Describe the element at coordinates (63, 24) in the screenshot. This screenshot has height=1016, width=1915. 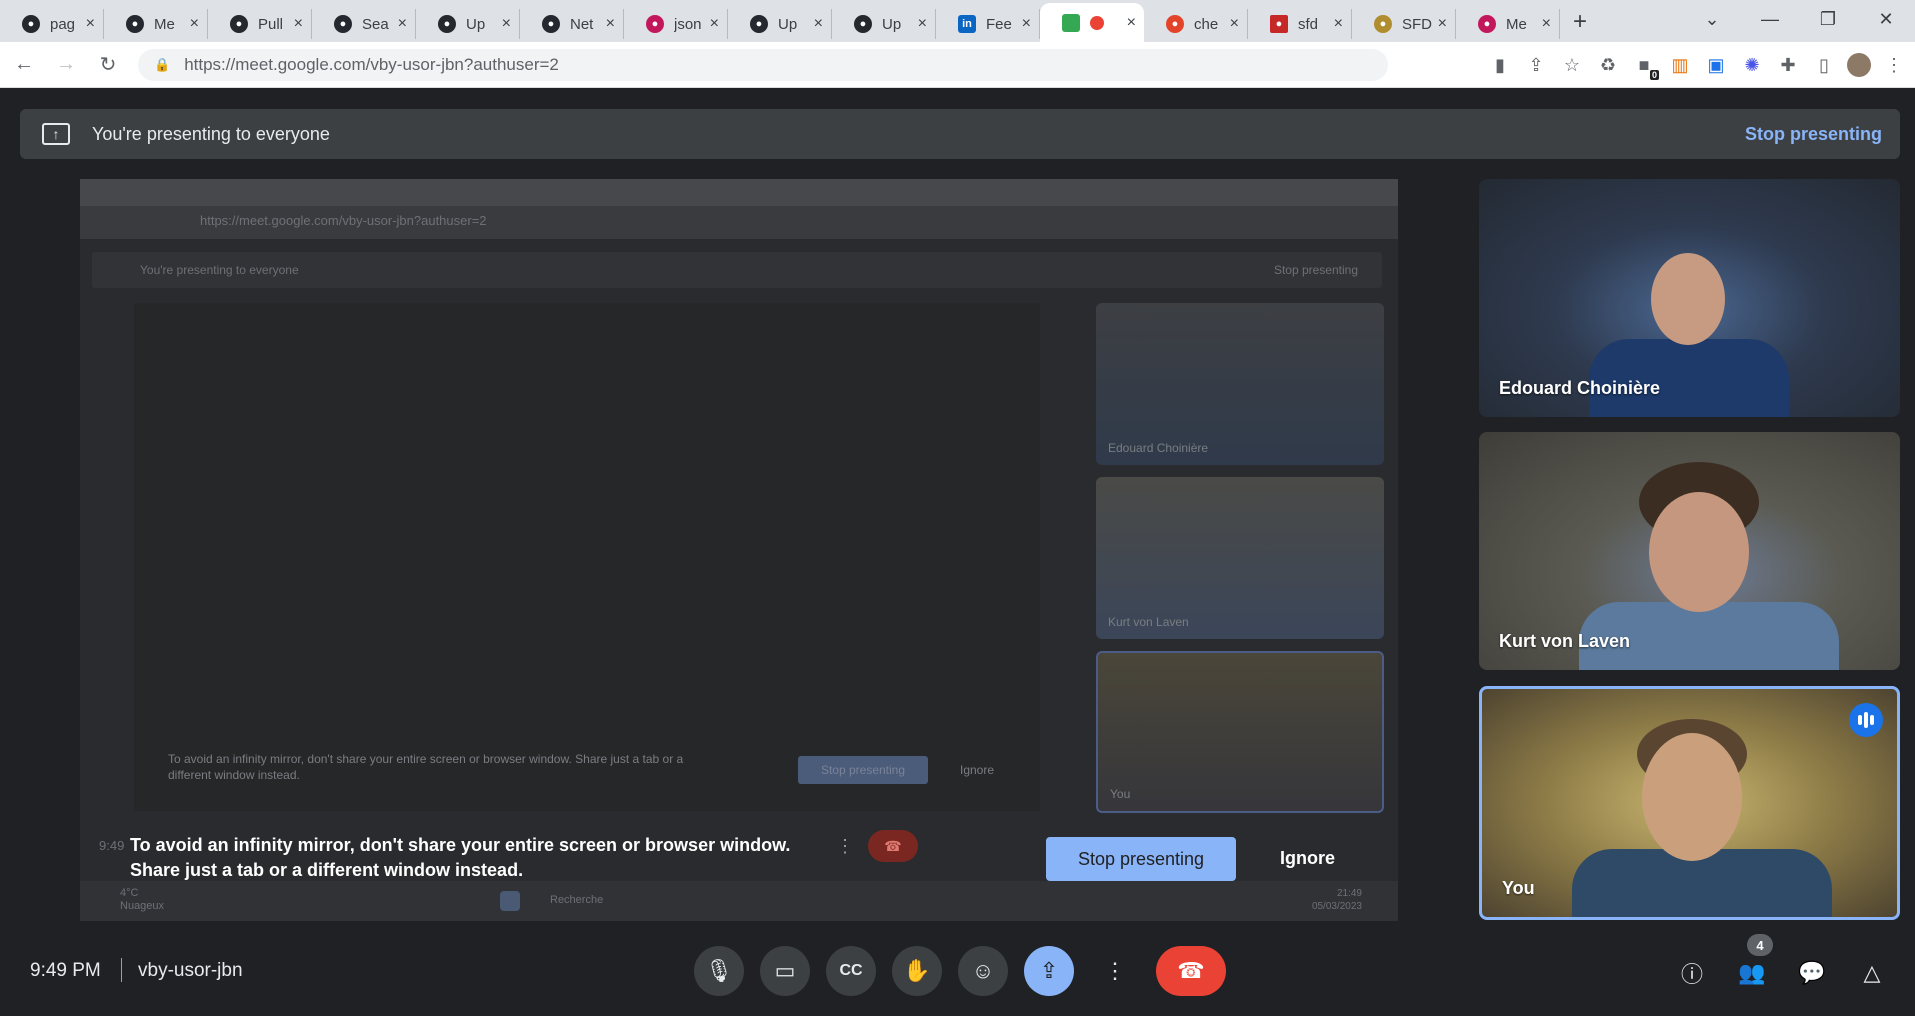
I see `tab-title: pag` at that location.